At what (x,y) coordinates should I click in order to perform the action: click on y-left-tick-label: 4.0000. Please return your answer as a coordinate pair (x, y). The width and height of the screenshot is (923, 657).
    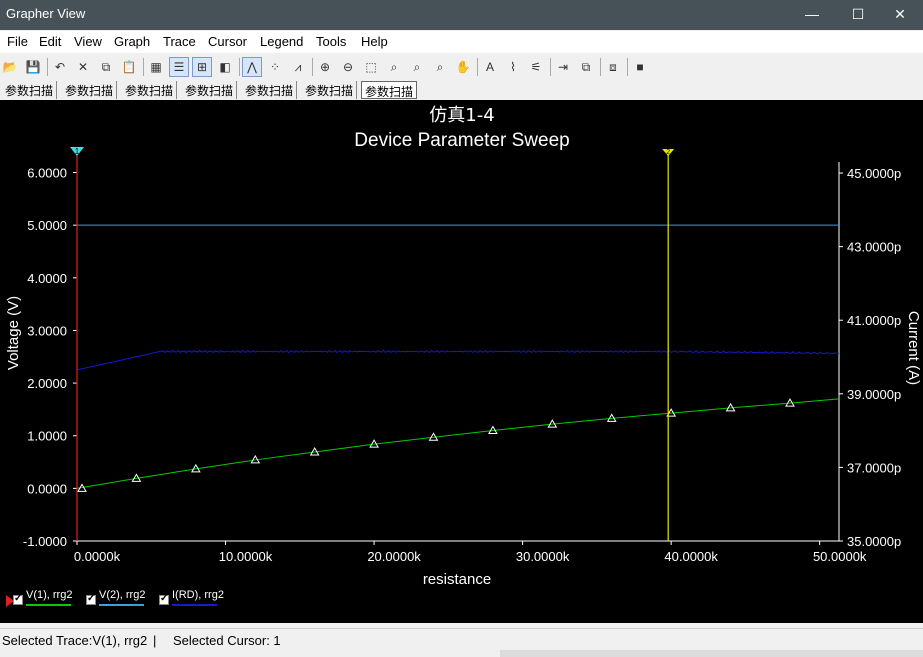
    Looking at the image, I should click on (47, 278).